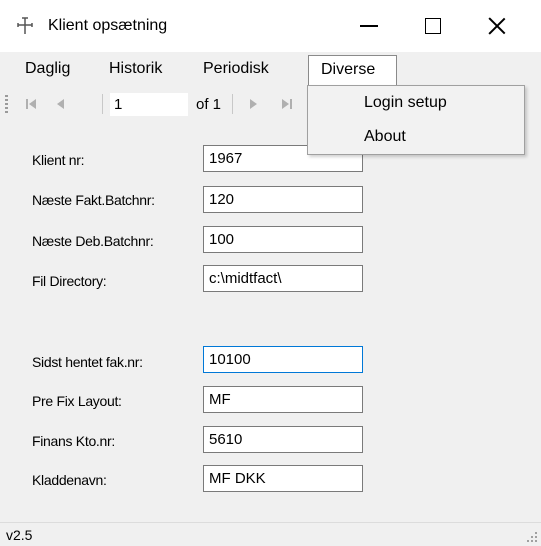 Image resolution: width=541 pixels, height=546 pixels. What do you see at coordinates (93, 200) in the screenshot?
I see `next-invoice-batch-label: Næste Fakt.Batchnr:` at bounding box center [93, 200].